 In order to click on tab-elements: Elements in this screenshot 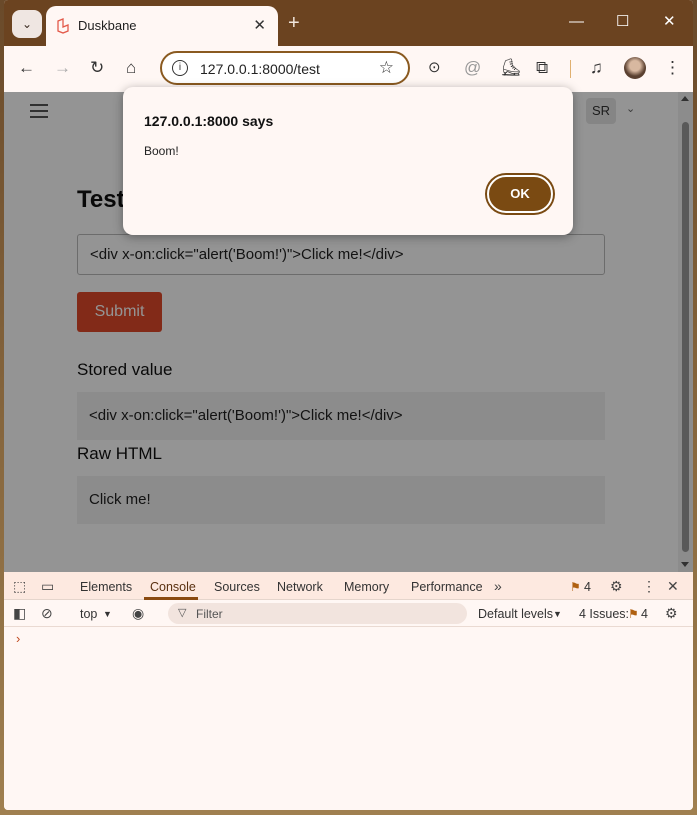, I will do `click(106, 587)`.